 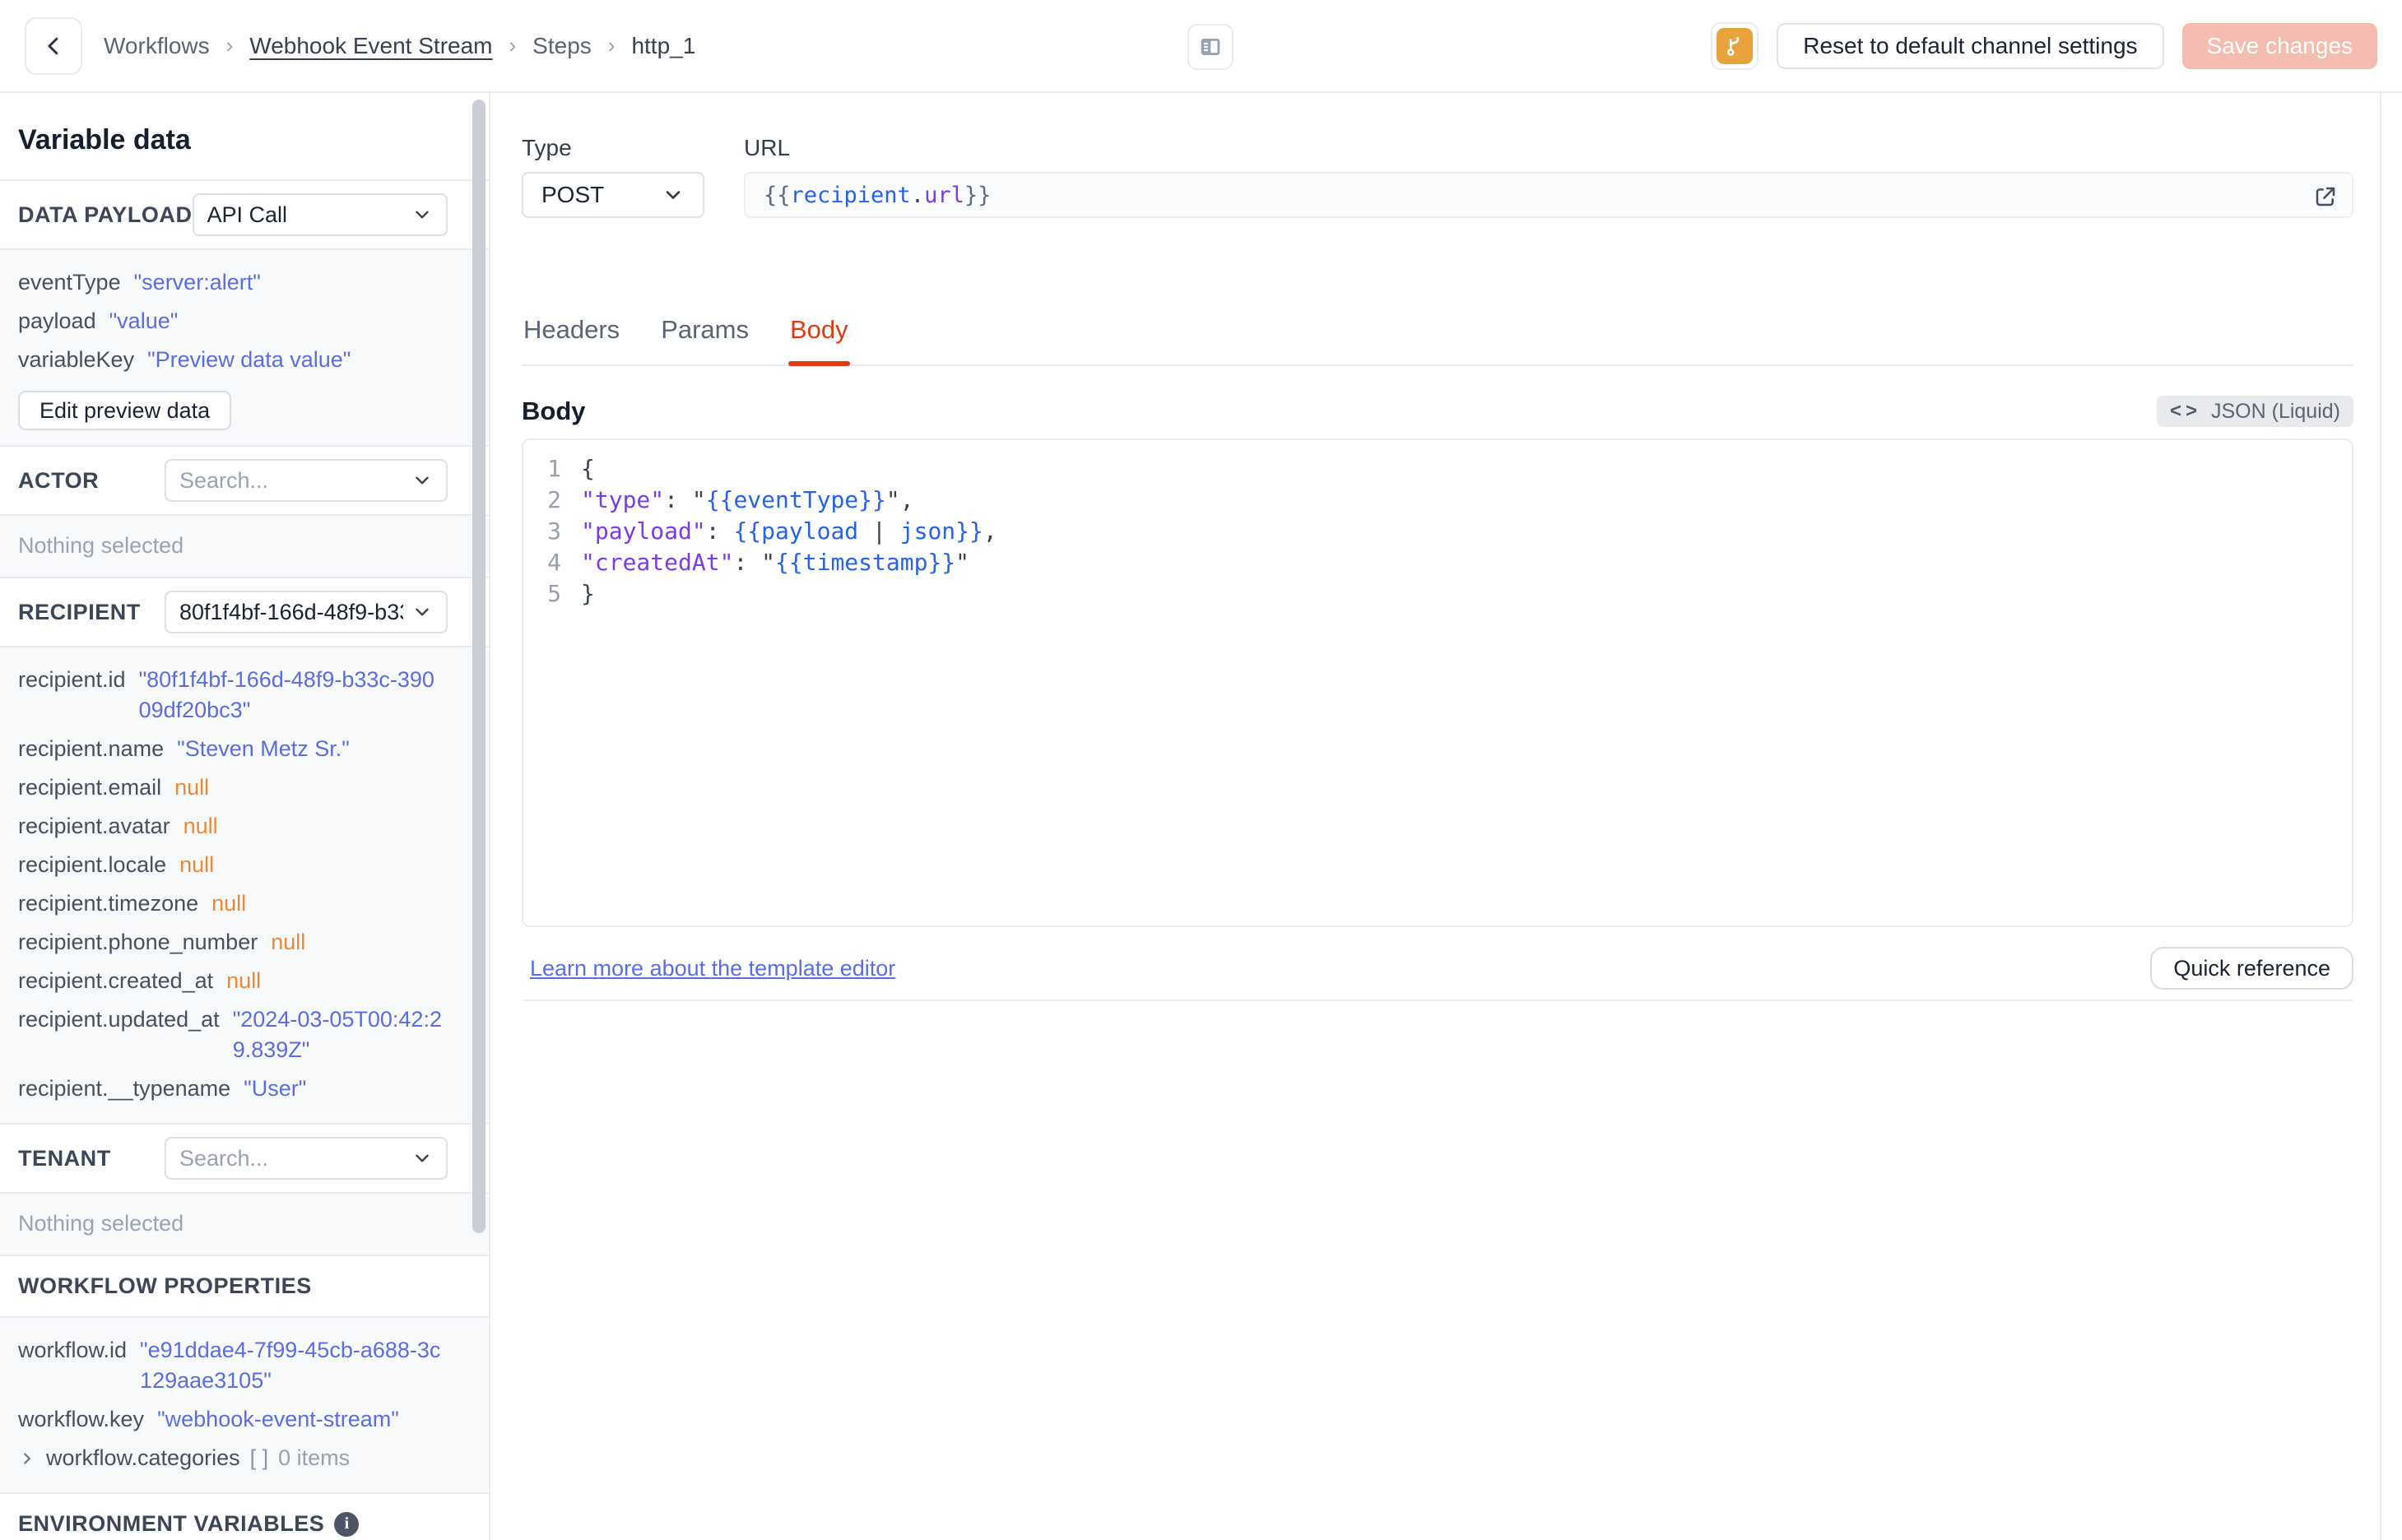 I want to click on kv-row: recipient.phone_number null, so click(x=230, y=942).